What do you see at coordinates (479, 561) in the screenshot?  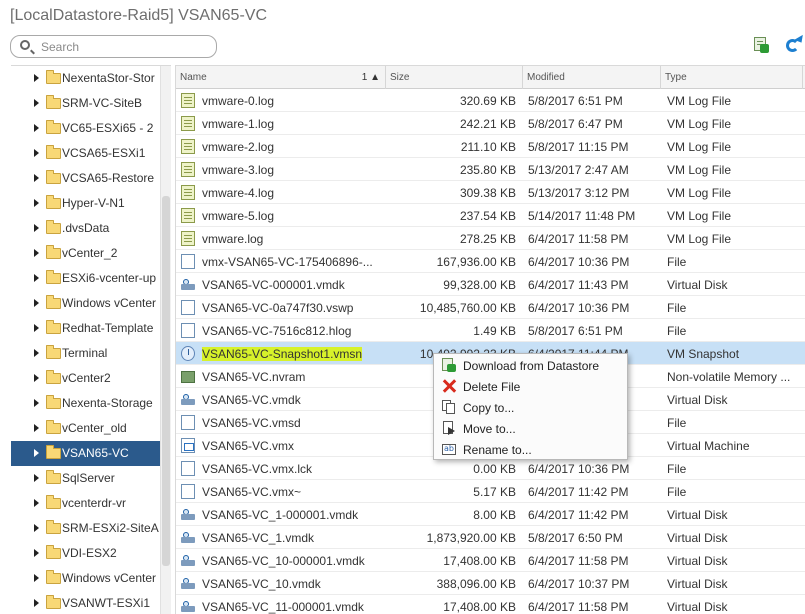 I see `file-size: 17,408.00 KB` at bounding box center [479, 561].